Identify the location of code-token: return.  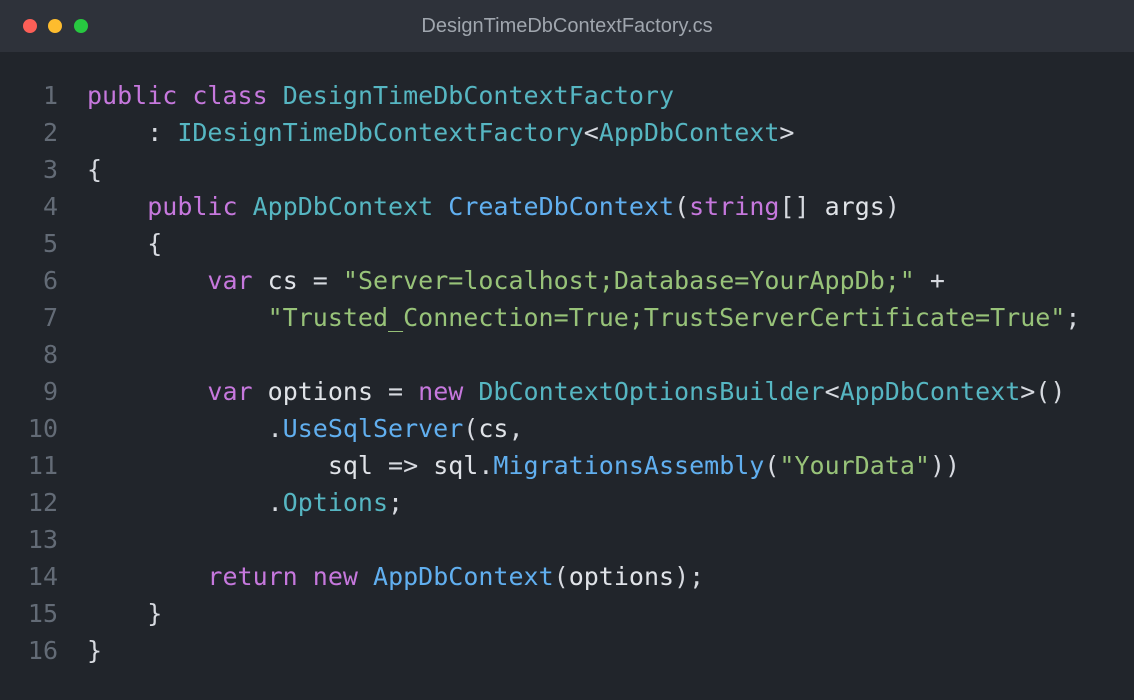
(252, 576).